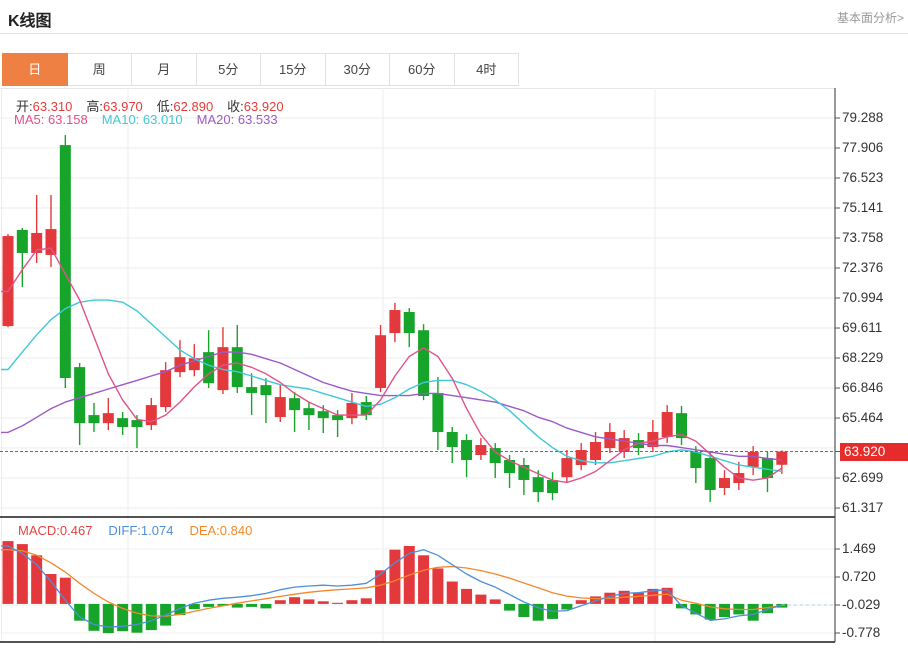 The image size is (908, 649). I want to click on tab-month: 月, so click(164, 69).